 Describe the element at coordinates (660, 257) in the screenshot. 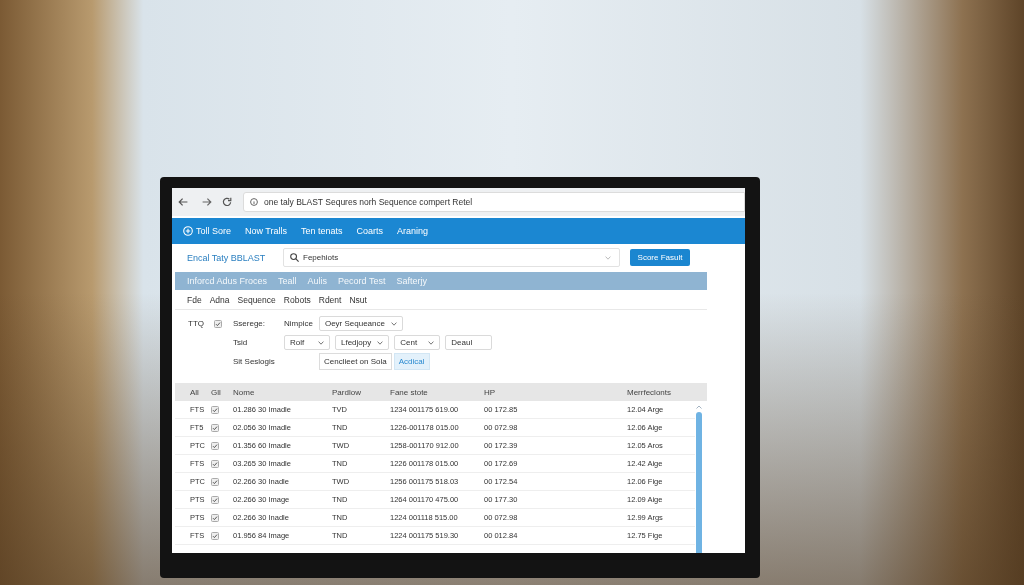

I see `action-button: Score Fasult` at that location.